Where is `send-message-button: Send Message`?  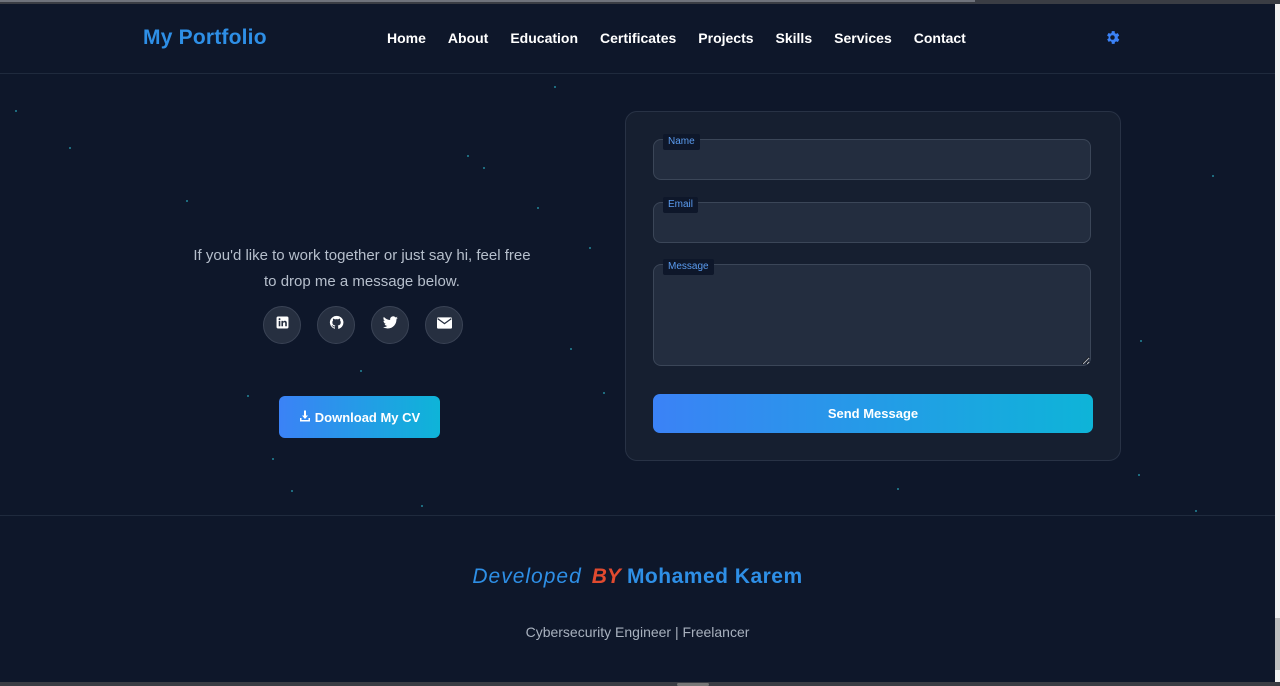
send-message-button: Send Message is located at coordinates (873, 413).